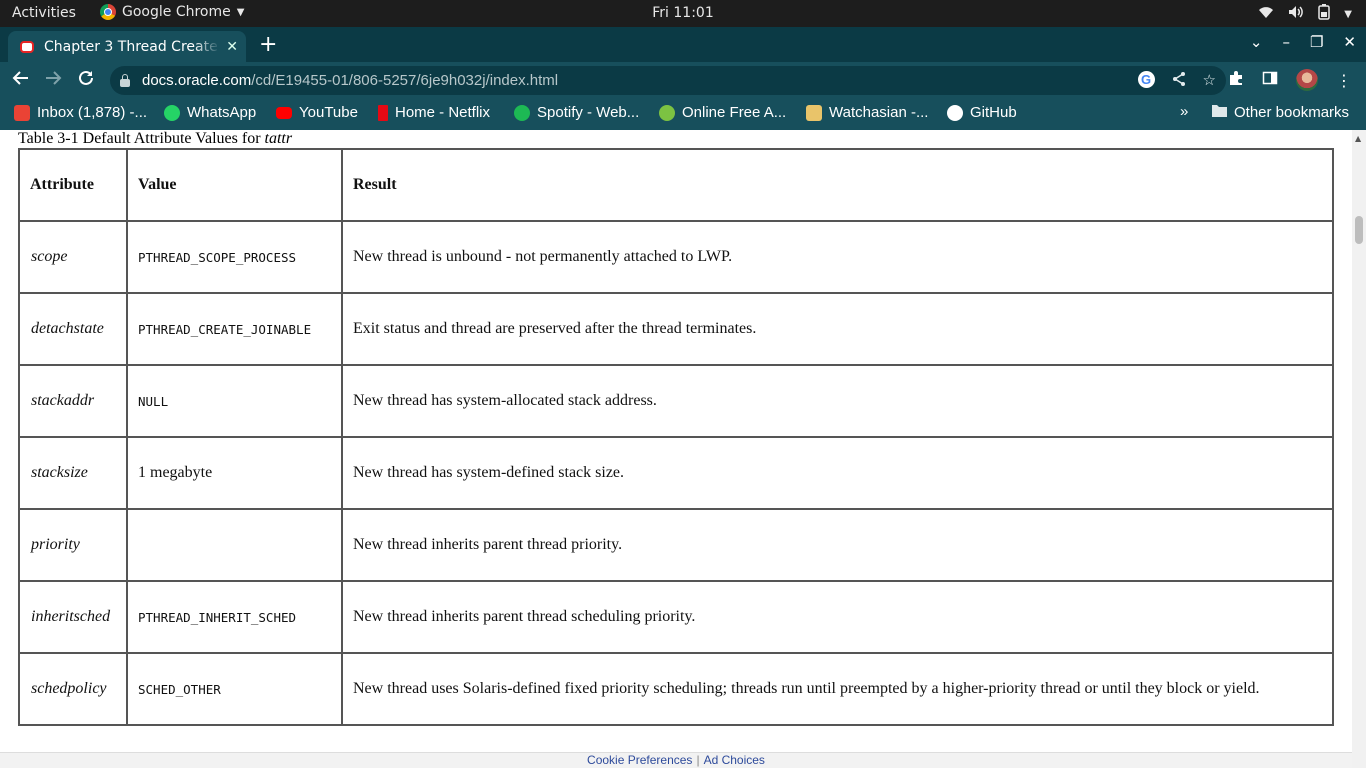 The width and height of the screenshot is (1366, 768). Describe the element at coordinates (383, 112) in the screenshot. I see `netflix-icon` at that location.